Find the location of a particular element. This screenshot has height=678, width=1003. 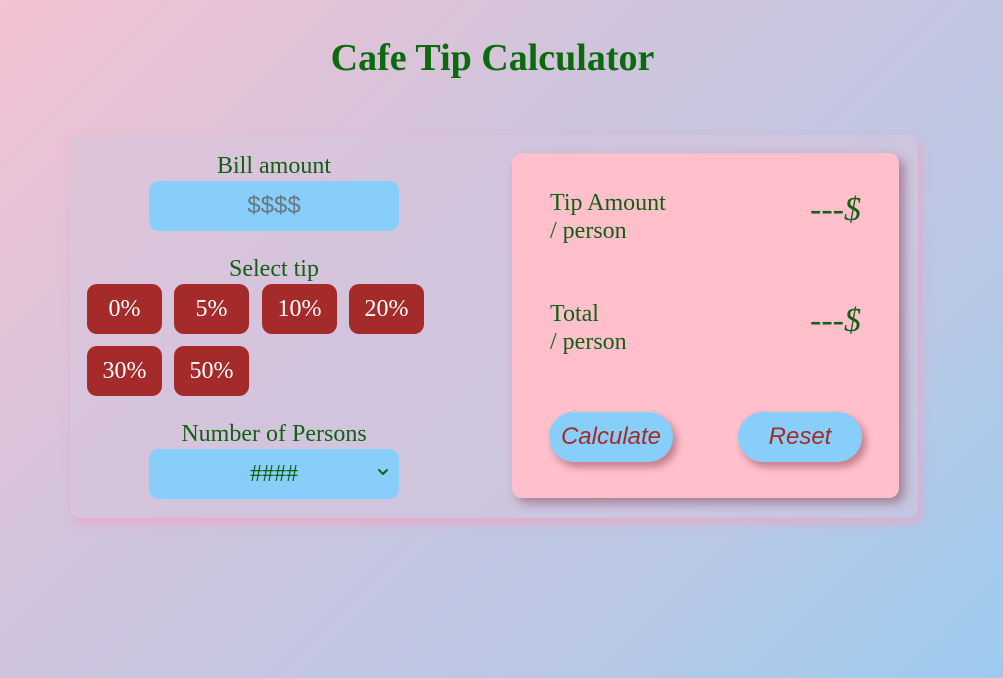

total-dashes: --- is located at coordinates (827, 320).